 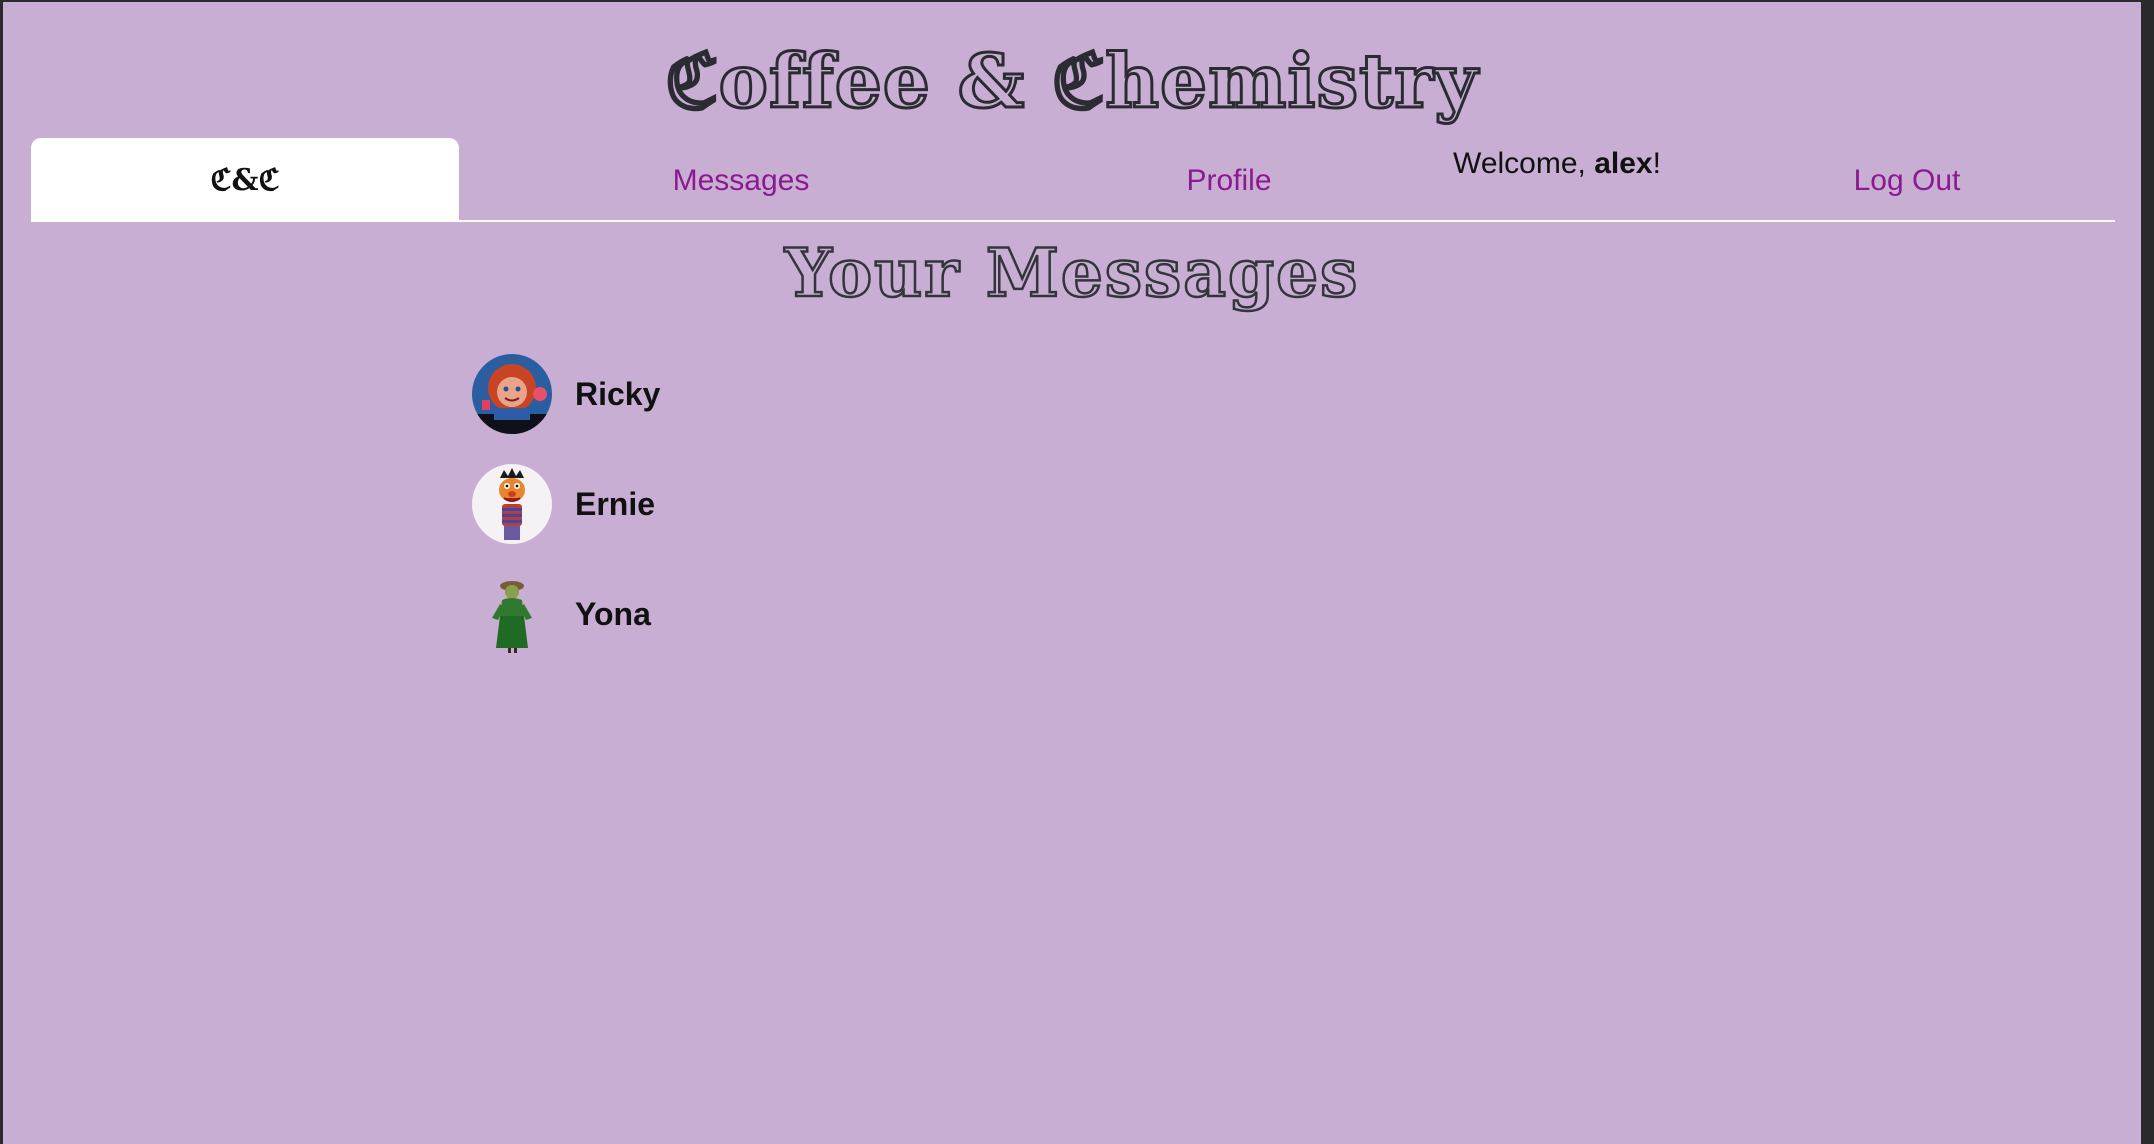 I want to click on site-title: ℭoffee & ℭhemistry, so click(x=1071, y=82).